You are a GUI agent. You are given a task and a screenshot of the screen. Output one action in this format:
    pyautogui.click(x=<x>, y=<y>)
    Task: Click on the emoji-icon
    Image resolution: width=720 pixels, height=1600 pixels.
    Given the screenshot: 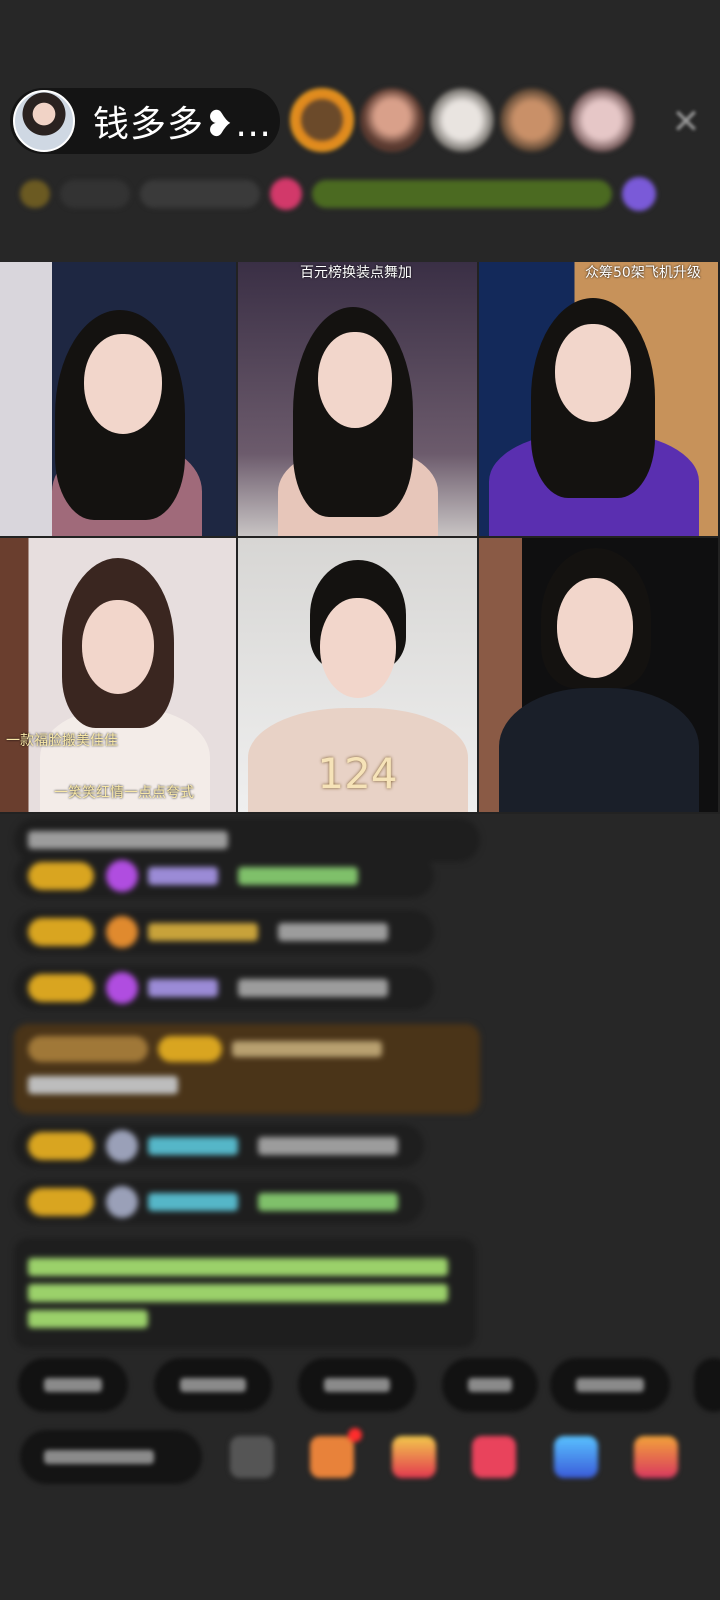 What is the action you would take?
    pyautogui.click(x=252, y=1457)
    